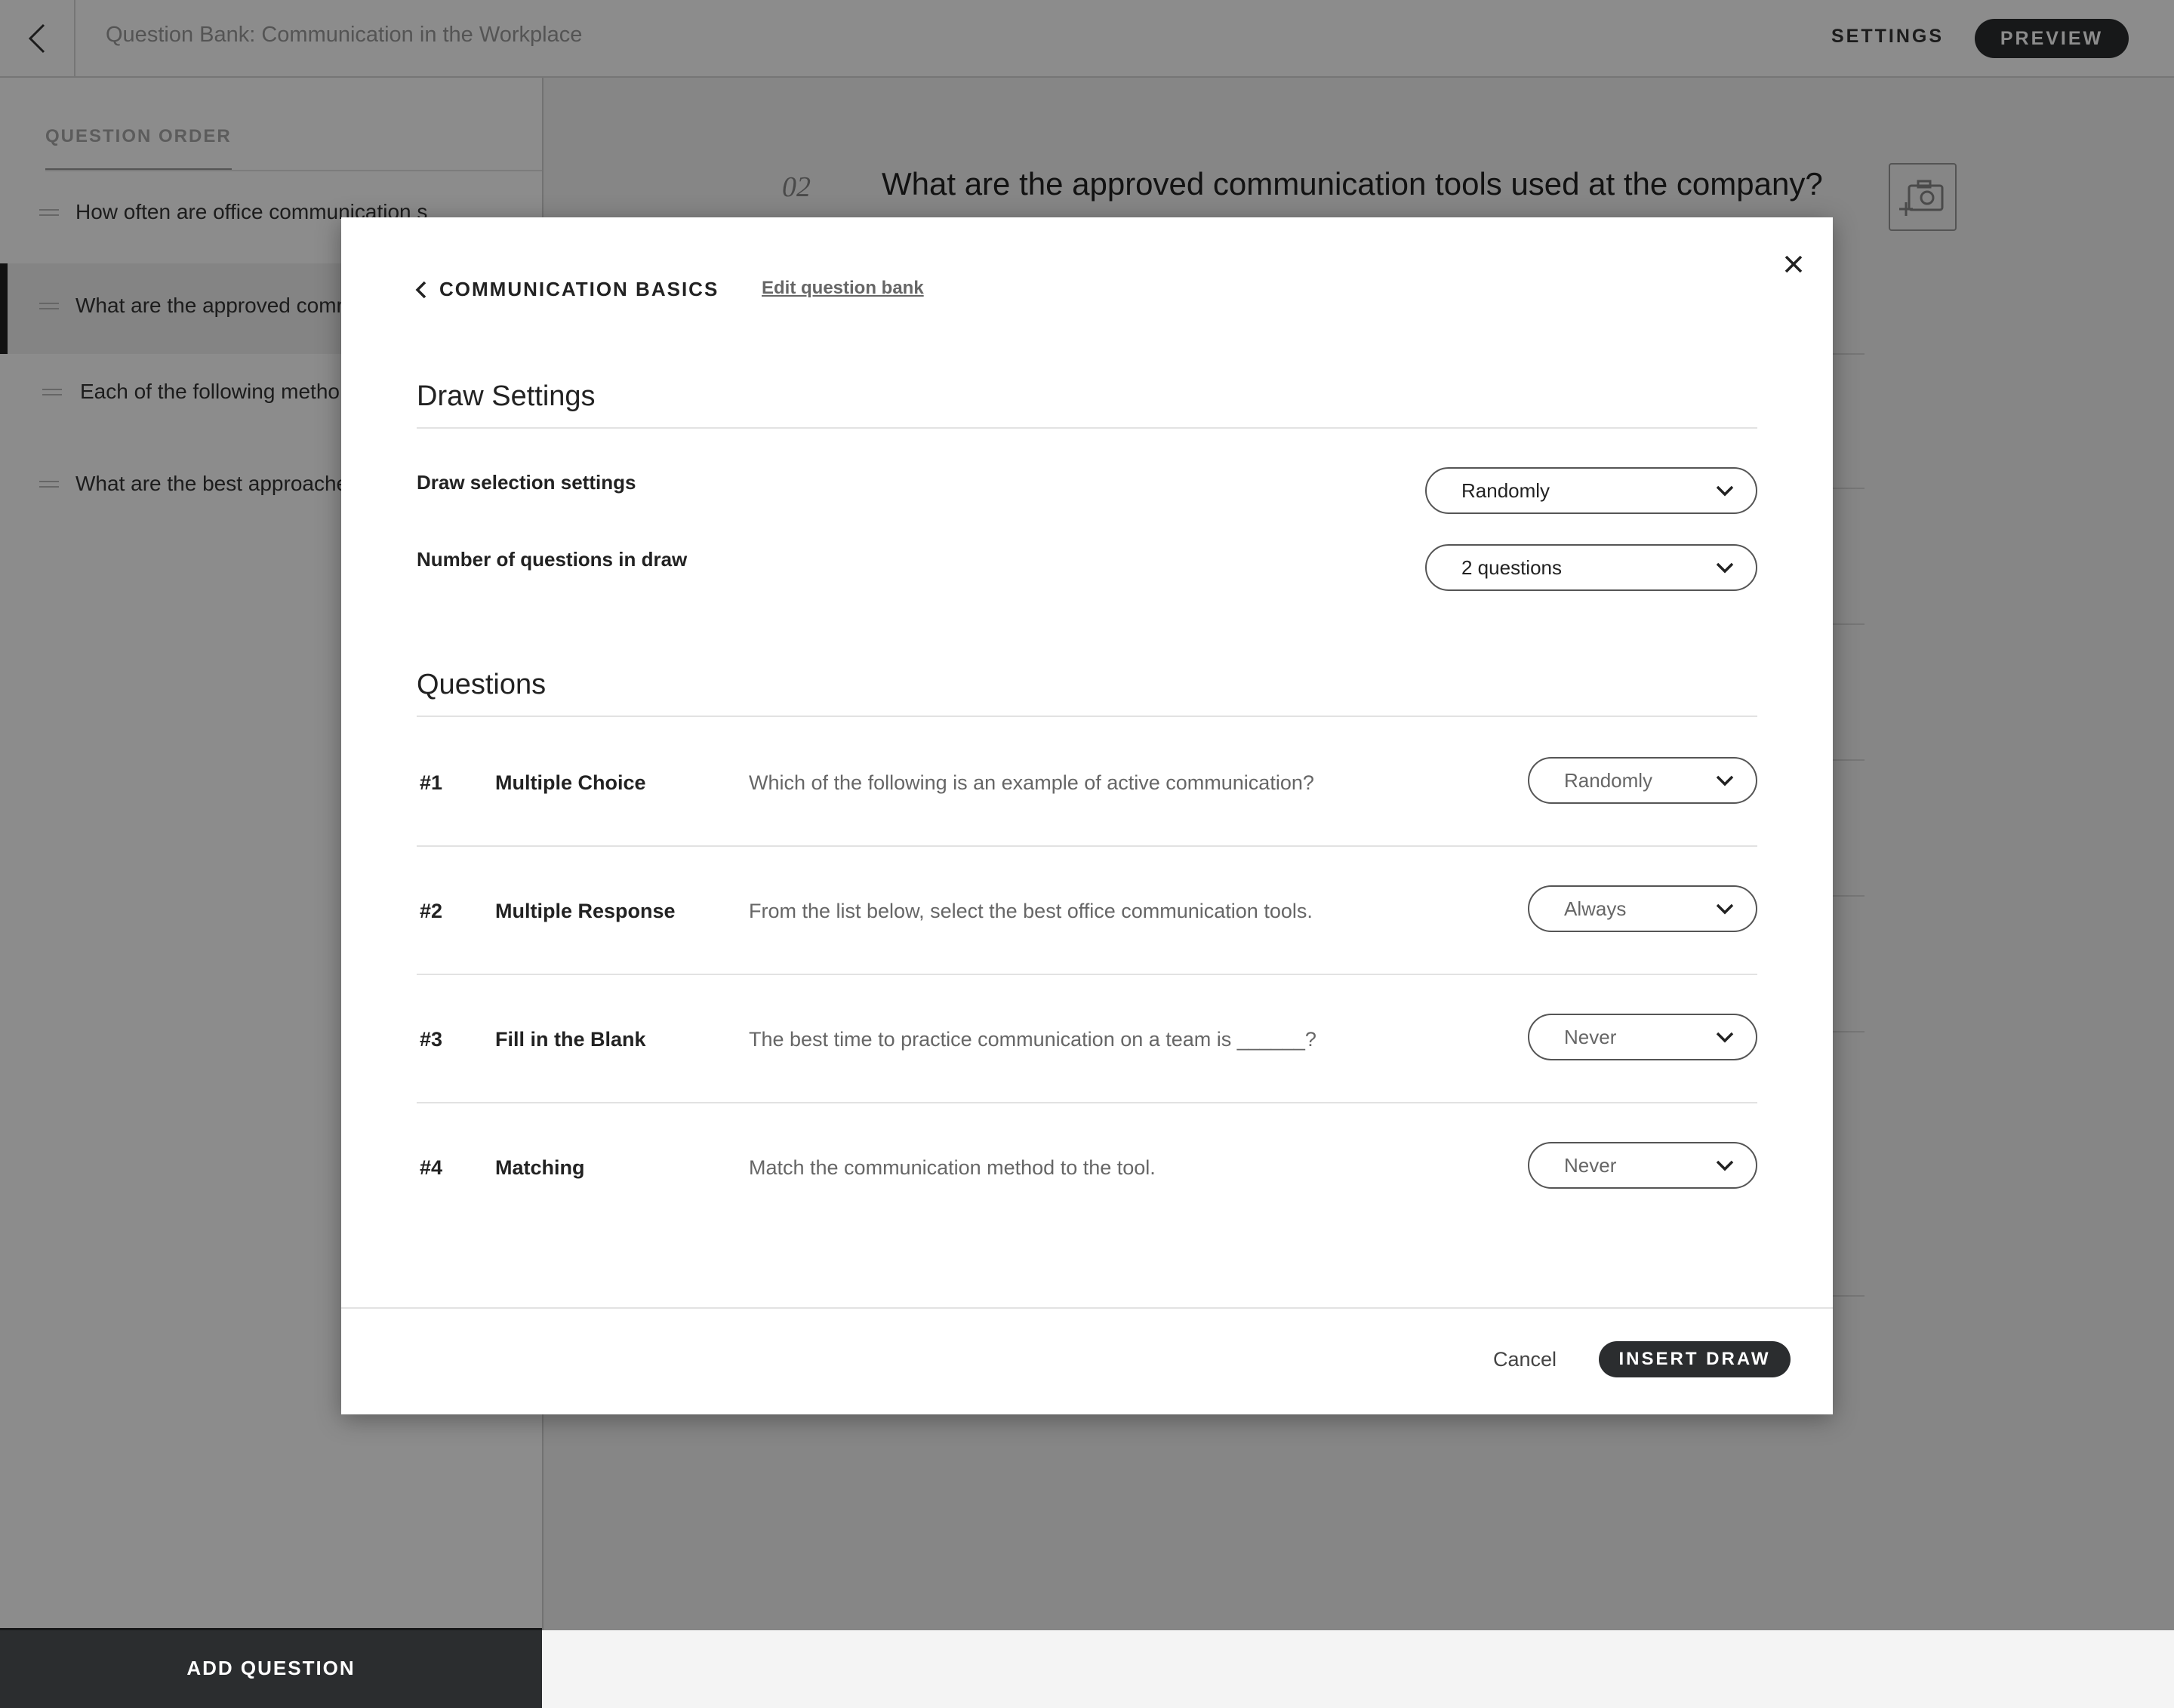 This screenshot has width=2174, height=1708. Describe the element at coordinates (585, 911) in the screenshot. I see `question-type: Multiple Response` at that location.